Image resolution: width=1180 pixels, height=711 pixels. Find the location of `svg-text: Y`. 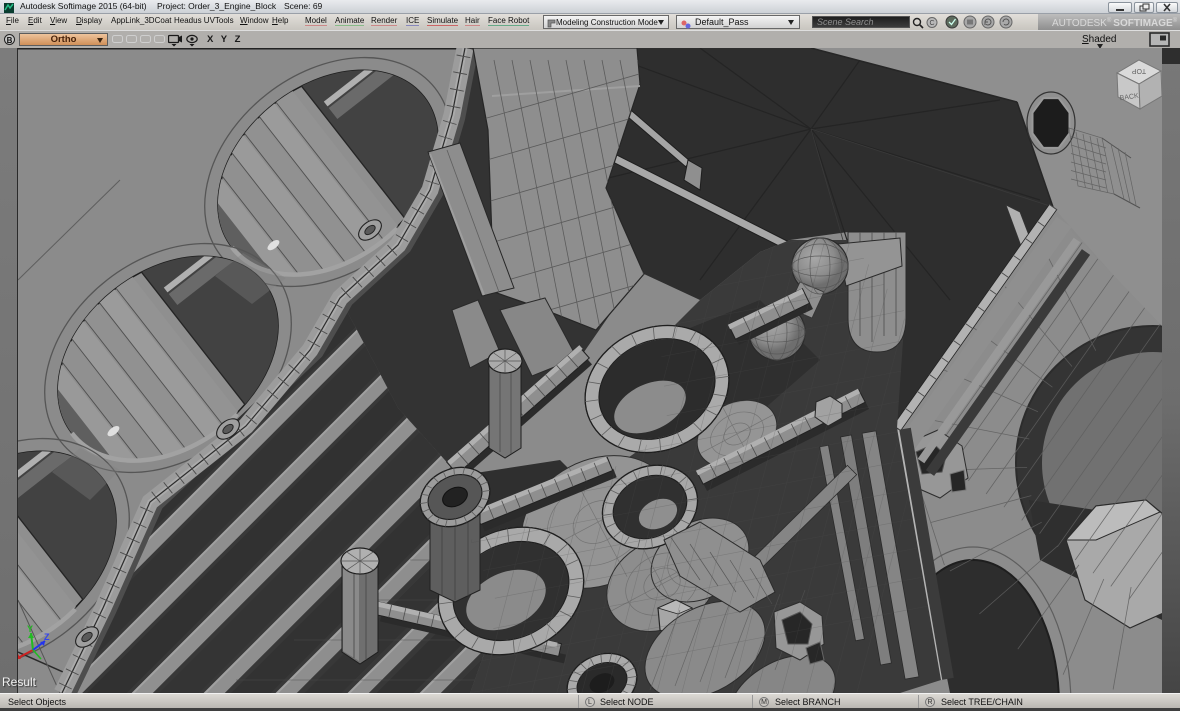

svg-text: Y is located at coordinates (30, 629).